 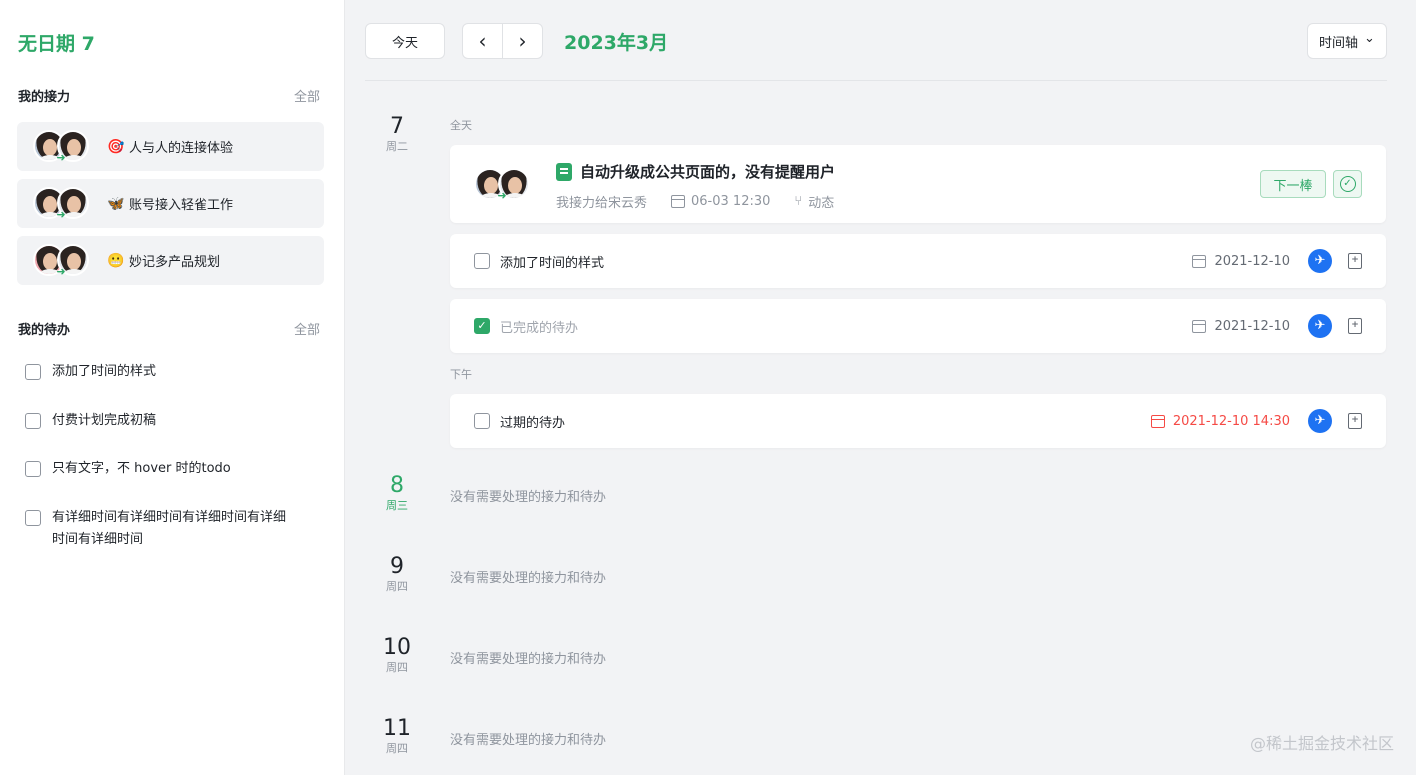 I want to click on relay-time: 06-03 12:30, so click(x=720, y=201).